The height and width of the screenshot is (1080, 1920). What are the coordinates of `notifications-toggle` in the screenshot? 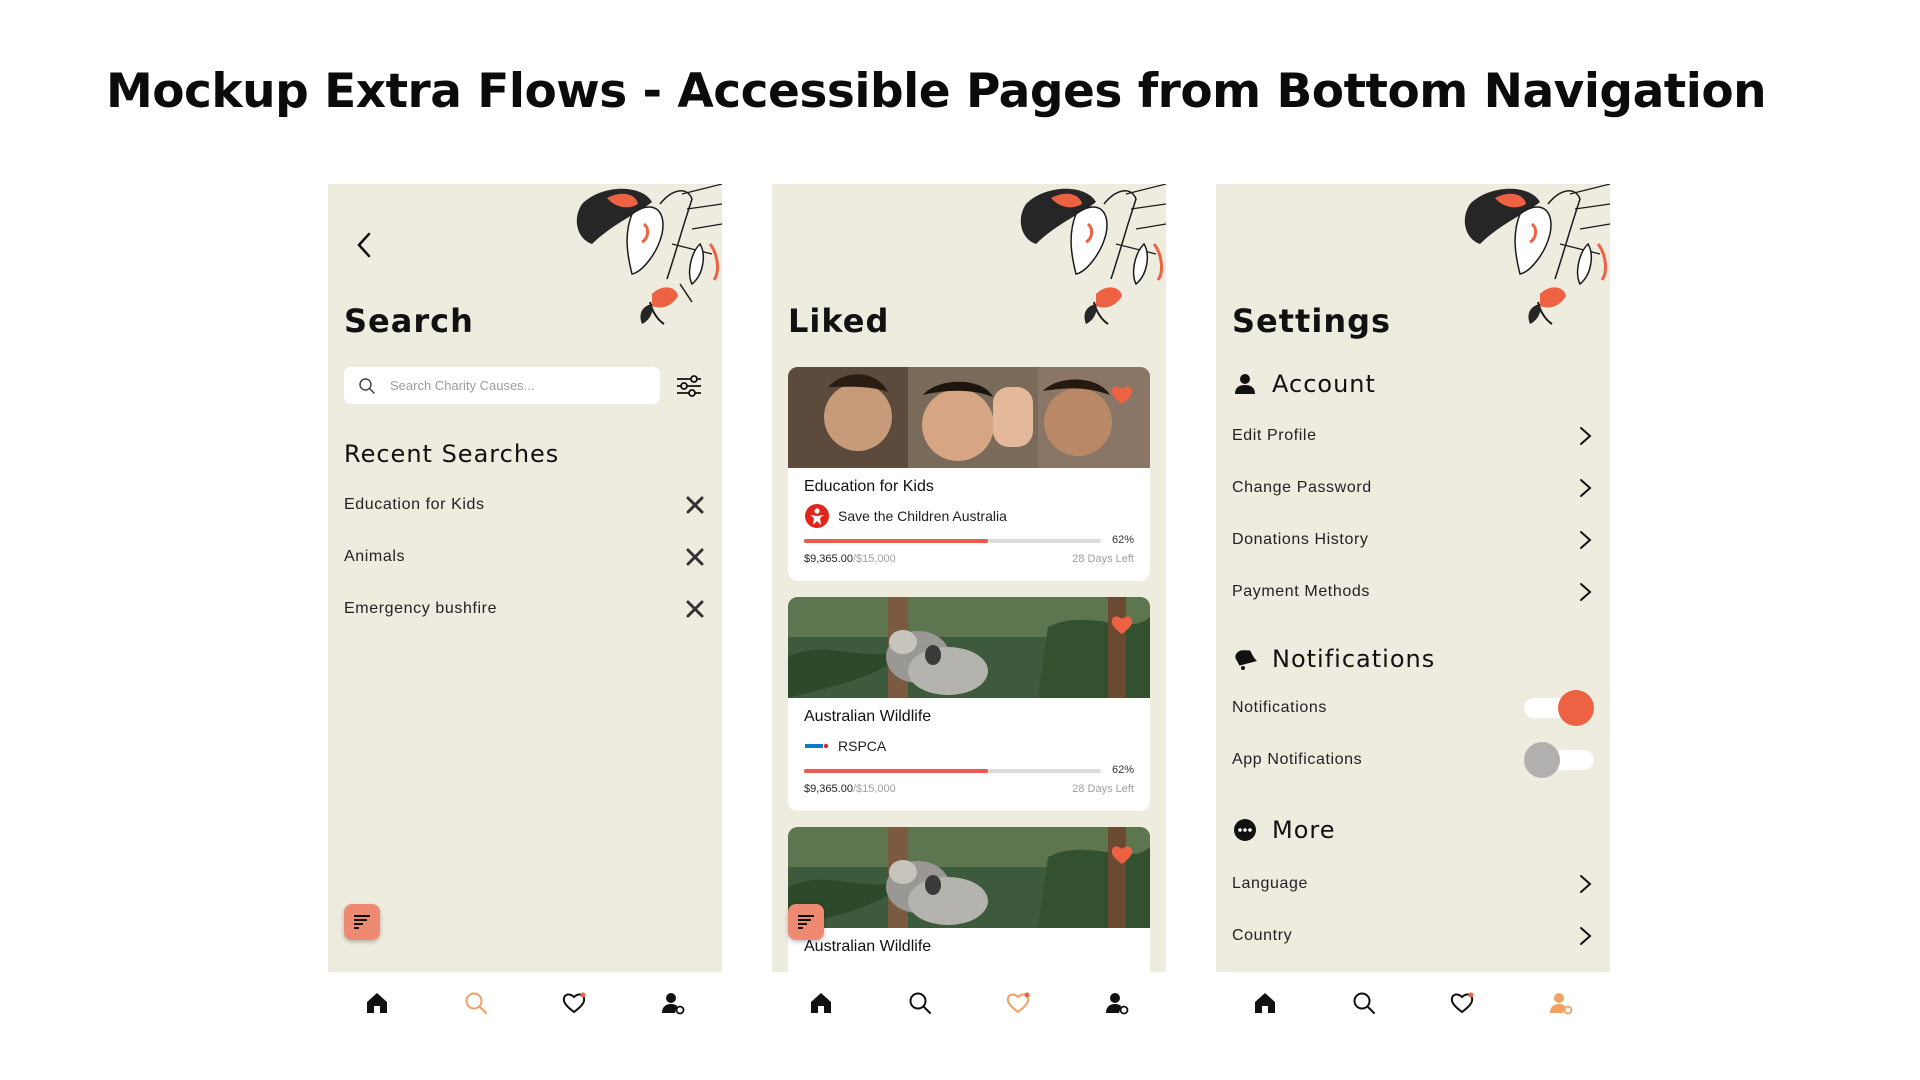 It's located at (1559, 708).